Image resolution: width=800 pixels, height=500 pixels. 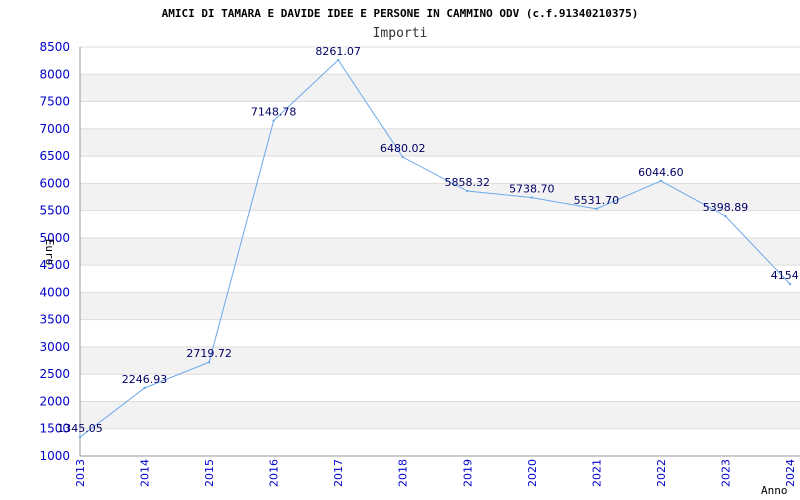 I want to click on x-tick-label: 2024, so click(x=790, y=473).